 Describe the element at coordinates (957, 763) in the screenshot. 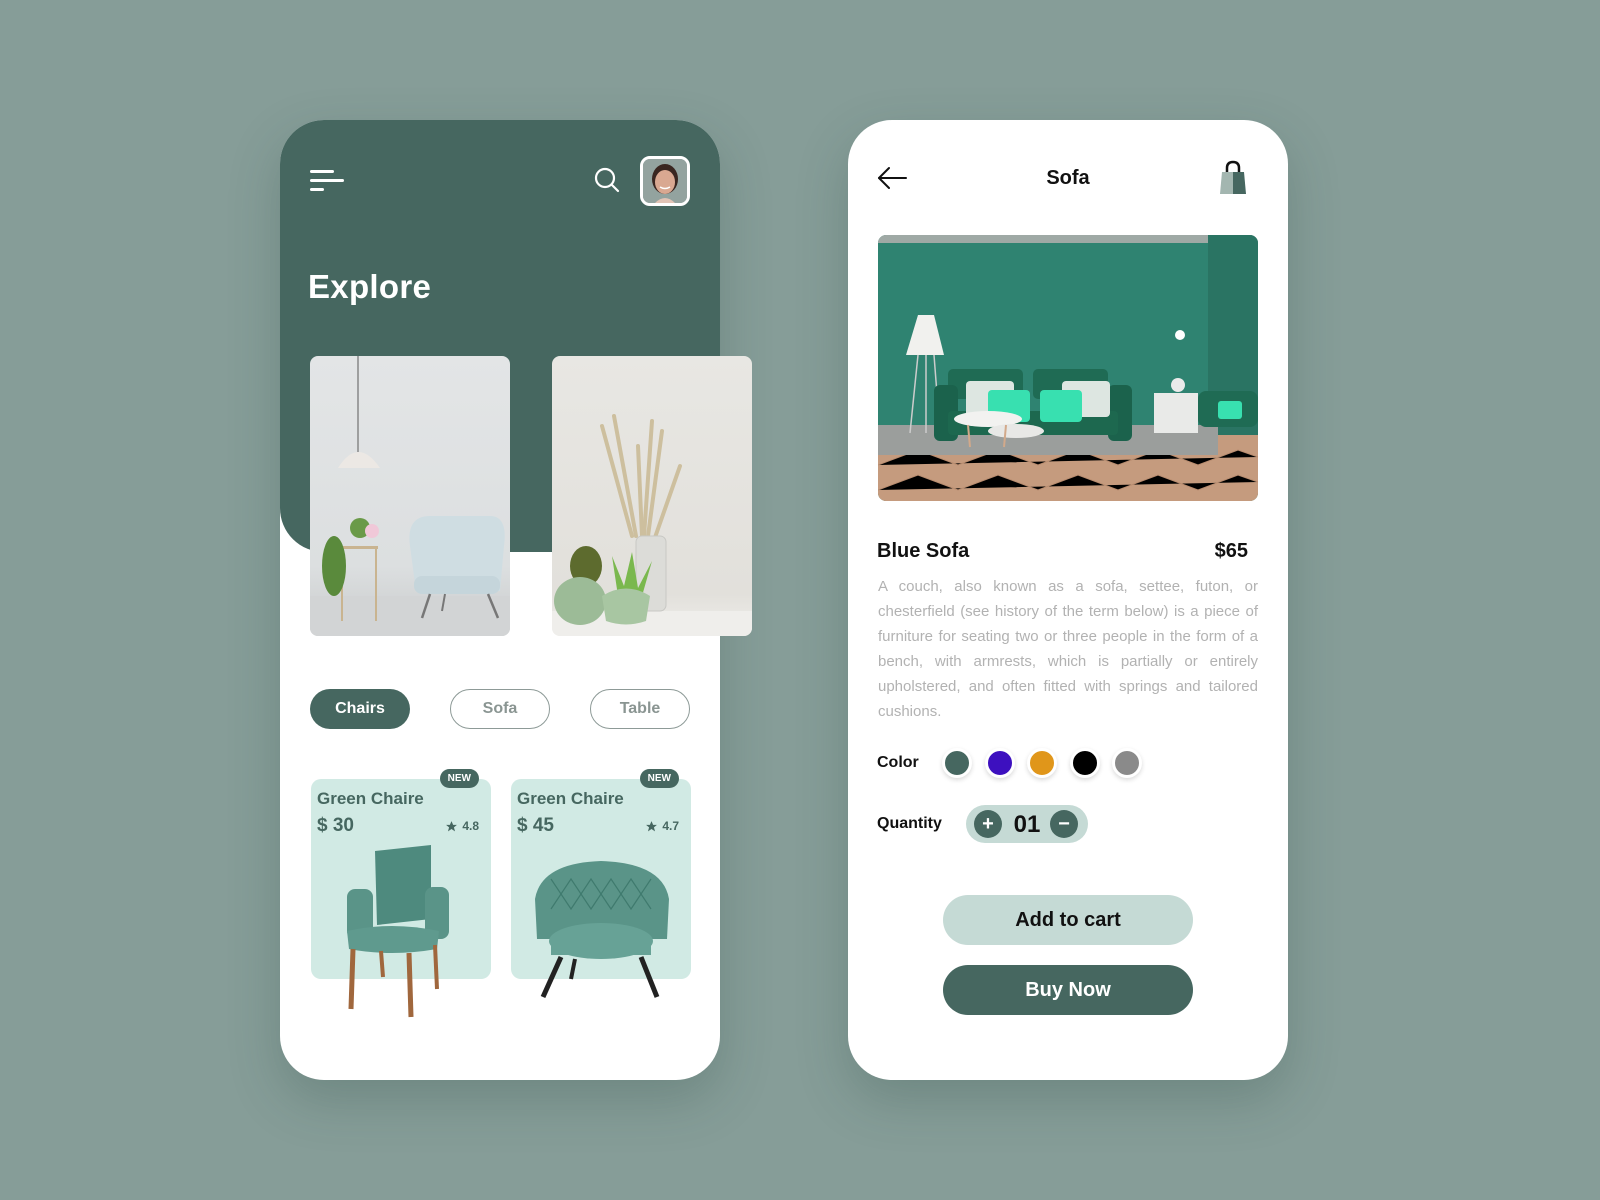

I see `color-swatch-green` at that location.